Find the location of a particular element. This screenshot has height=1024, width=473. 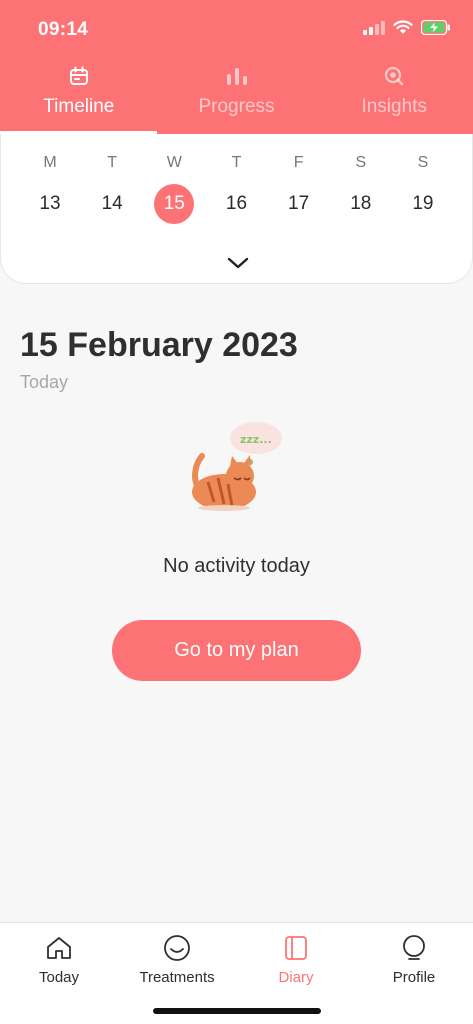

status-time: 09:14 is located at coordinates (63, 29).